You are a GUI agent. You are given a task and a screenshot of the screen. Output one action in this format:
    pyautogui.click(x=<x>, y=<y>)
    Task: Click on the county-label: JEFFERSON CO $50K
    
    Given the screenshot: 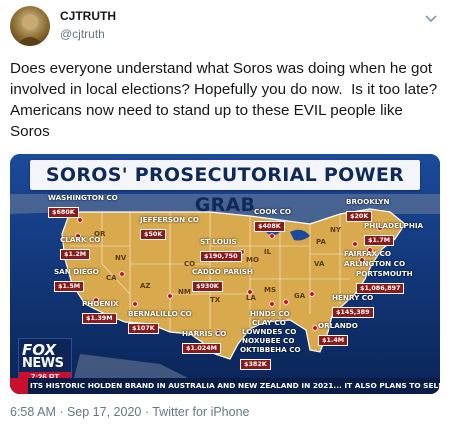 What is the action you would take?
    pyautogui.click(x=170, y=227)
    